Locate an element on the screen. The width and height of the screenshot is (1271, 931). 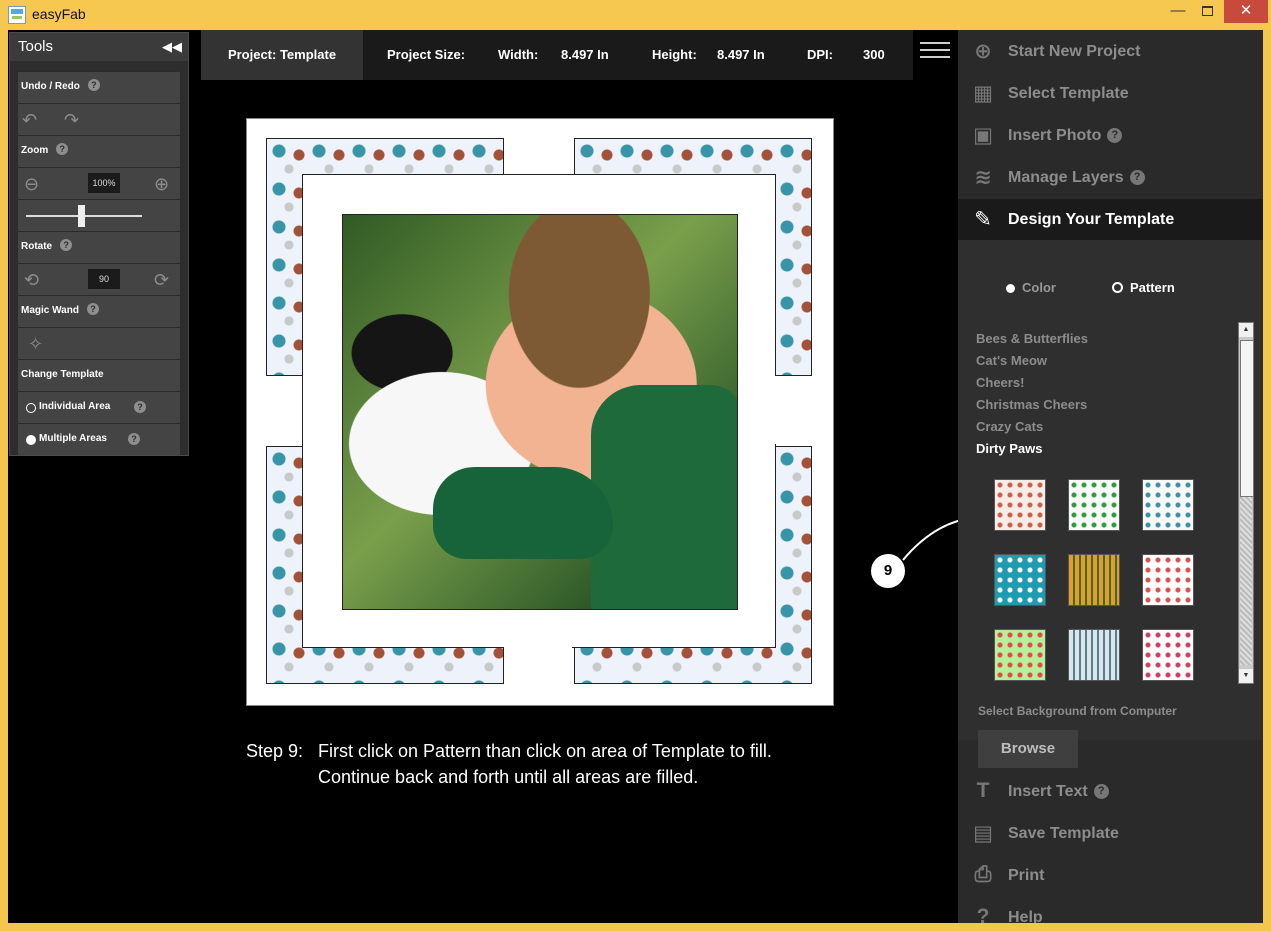
change-template-row: Change Template is located at coordinates (99, 375).